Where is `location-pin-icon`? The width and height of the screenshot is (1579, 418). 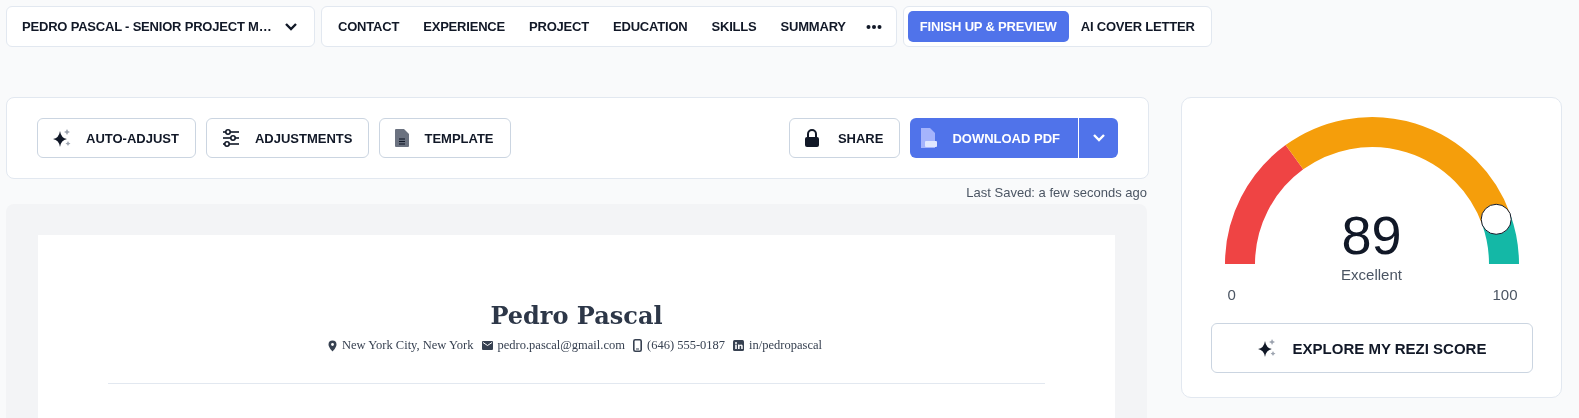
location-pin-icon is located at coordinates (332, 345).